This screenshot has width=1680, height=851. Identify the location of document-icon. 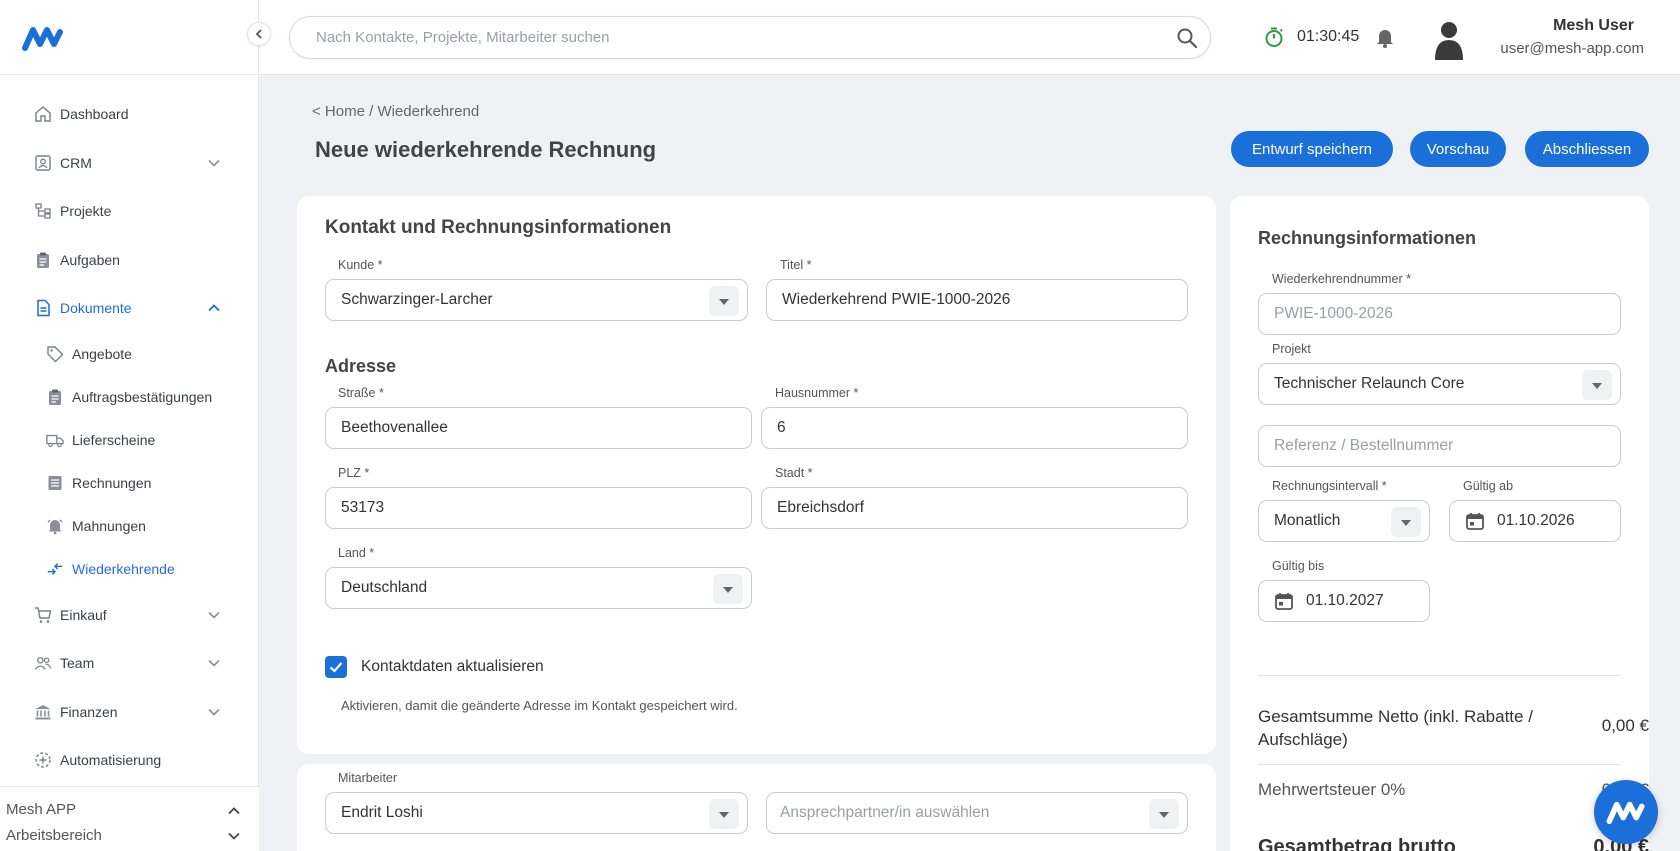
(43, 308).